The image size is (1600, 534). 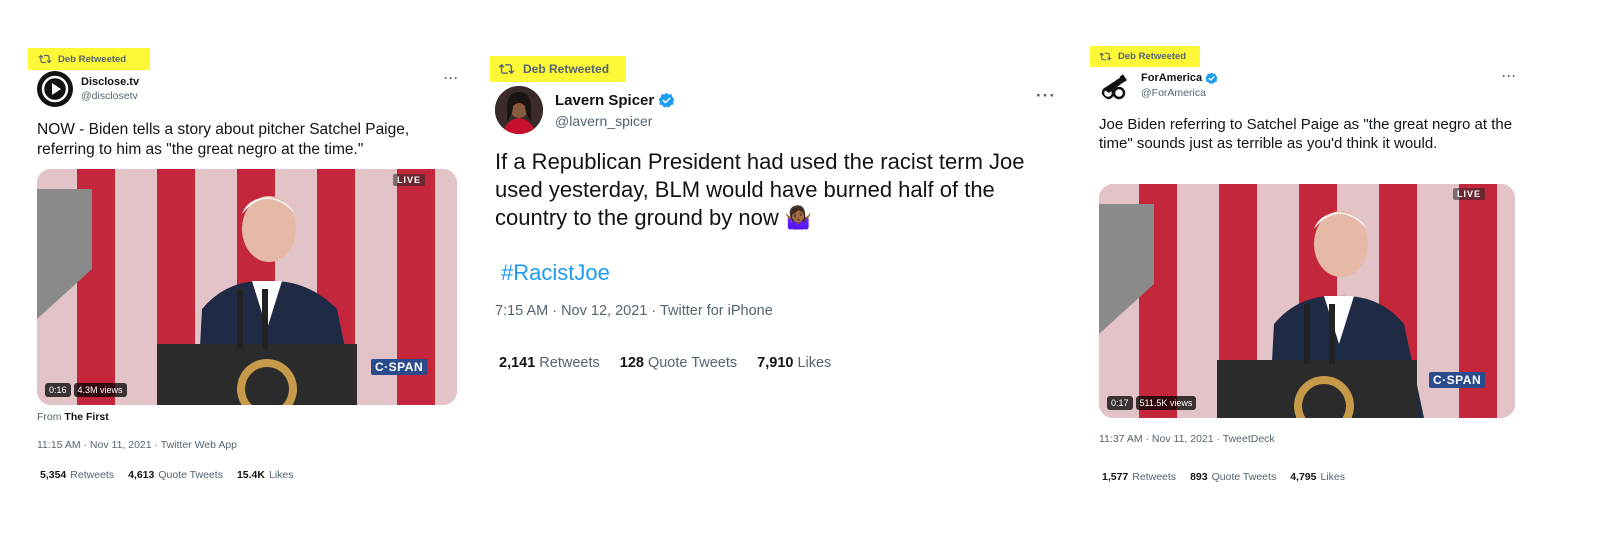 What do you see at coordinates (1317, 477) in the screenshot?
I see `likes-stat: 4,795 Likes` at bounding box center [1317, 477].